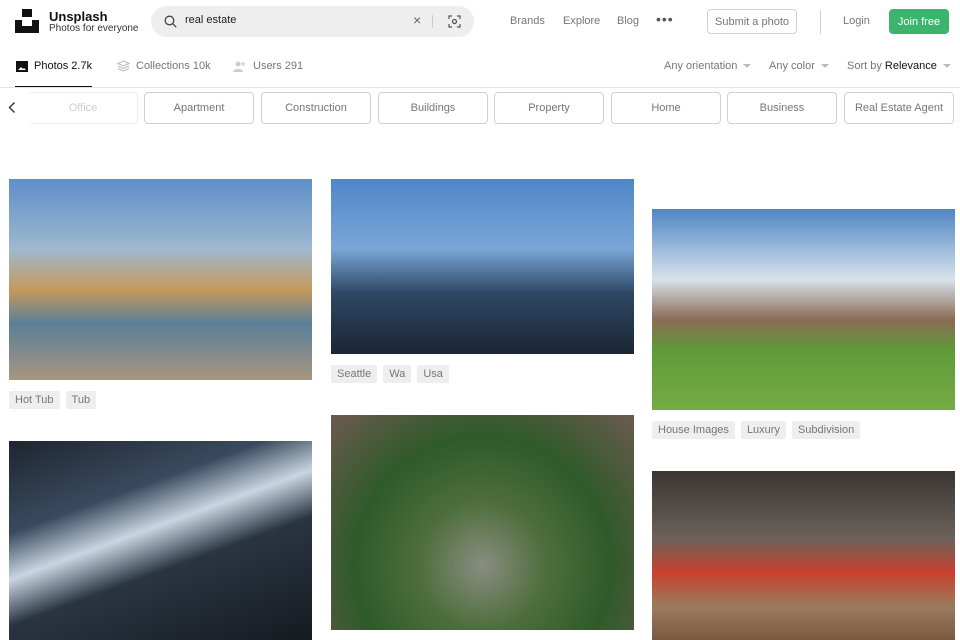 Image resolution: width=960 pixels, height=640 pixels. Describe the element at coordinates (160, 540) in the screenshot. I see `photo-skyscrapers-lookup` at that location.